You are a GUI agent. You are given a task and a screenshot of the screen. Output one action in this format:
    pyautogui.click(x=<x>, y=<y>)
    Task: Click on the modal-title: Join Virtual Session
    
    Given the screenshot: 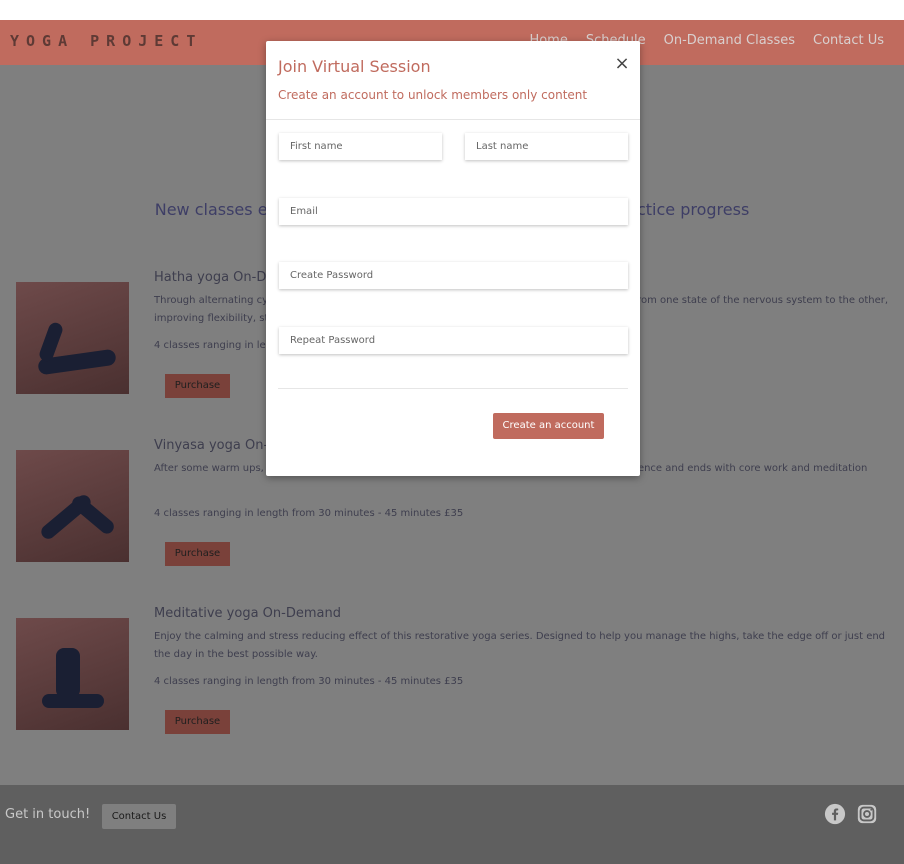 What is the action you would take?
    pyautogui.click(x=354, y=66)
    